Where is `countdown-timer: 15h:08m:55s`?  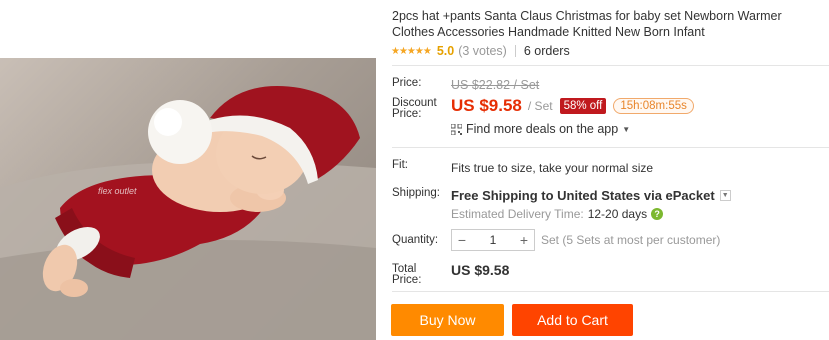
countdown-timer: 15h:08m:55s is located at coordinates (653, 106).